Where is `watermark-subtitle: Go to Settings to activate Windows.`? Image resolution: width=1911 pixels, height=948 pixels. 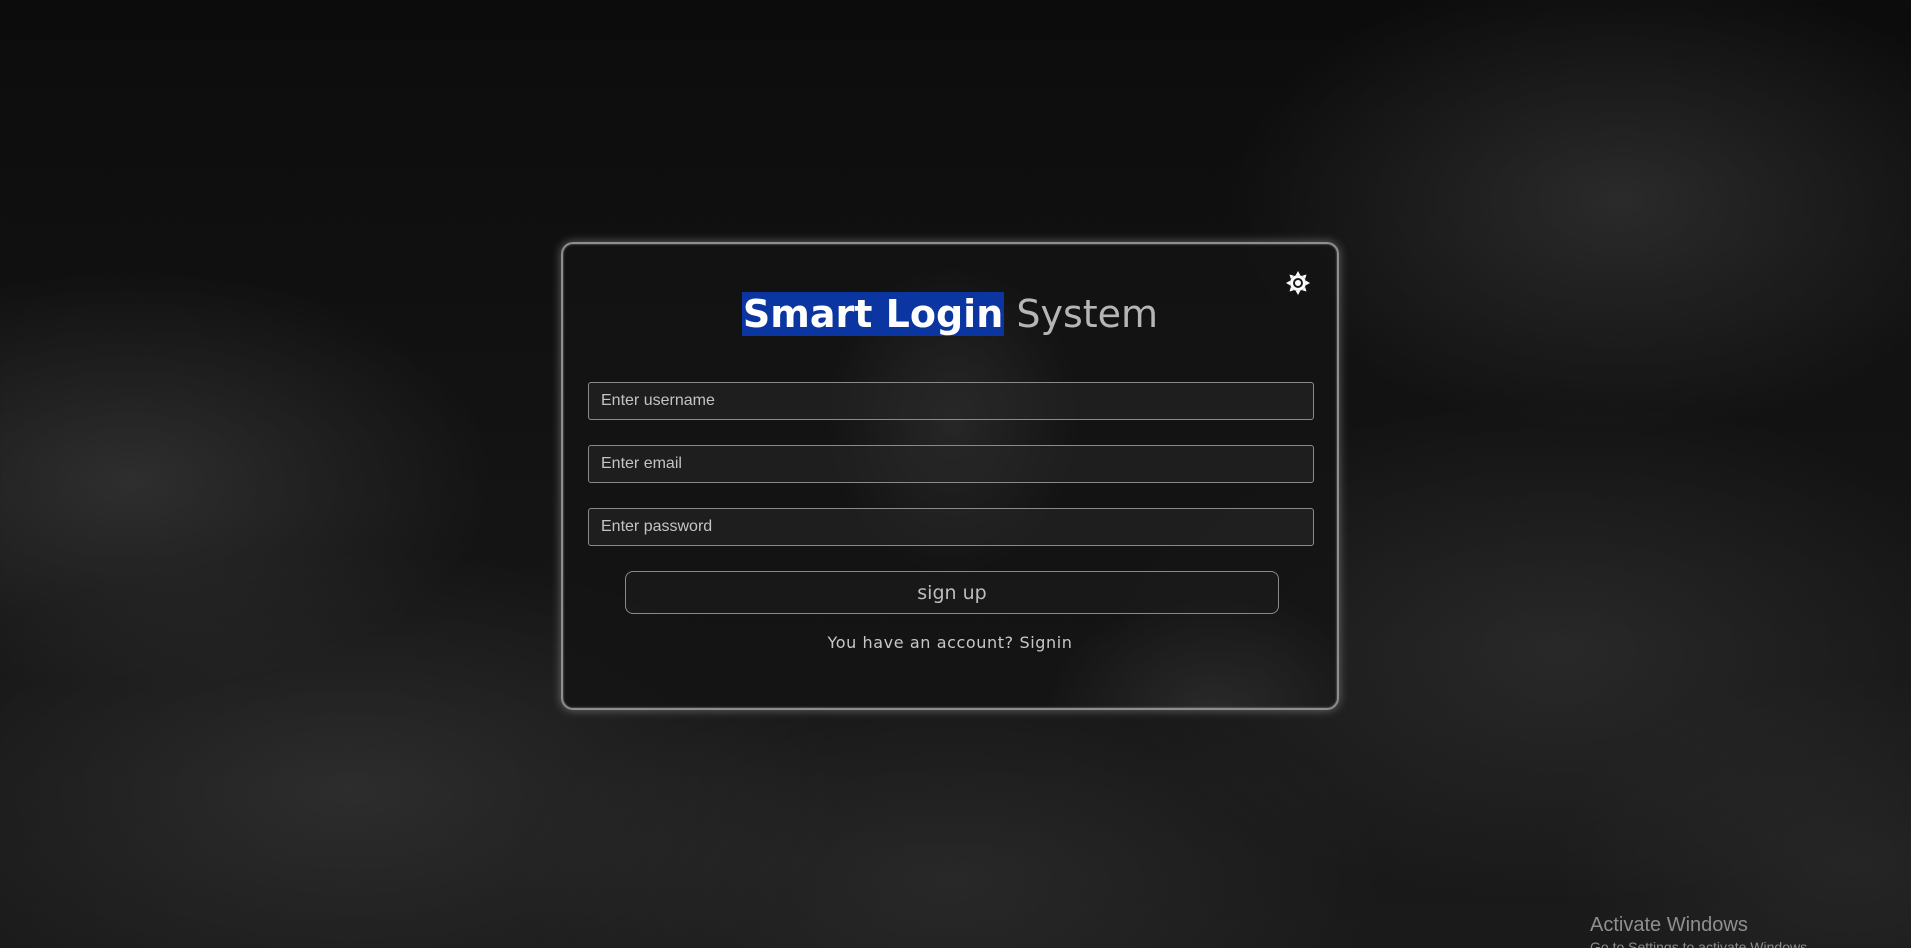 watermark-subtitle: Go to Settings to activate Windows. is located at coordinates (1700, 943).